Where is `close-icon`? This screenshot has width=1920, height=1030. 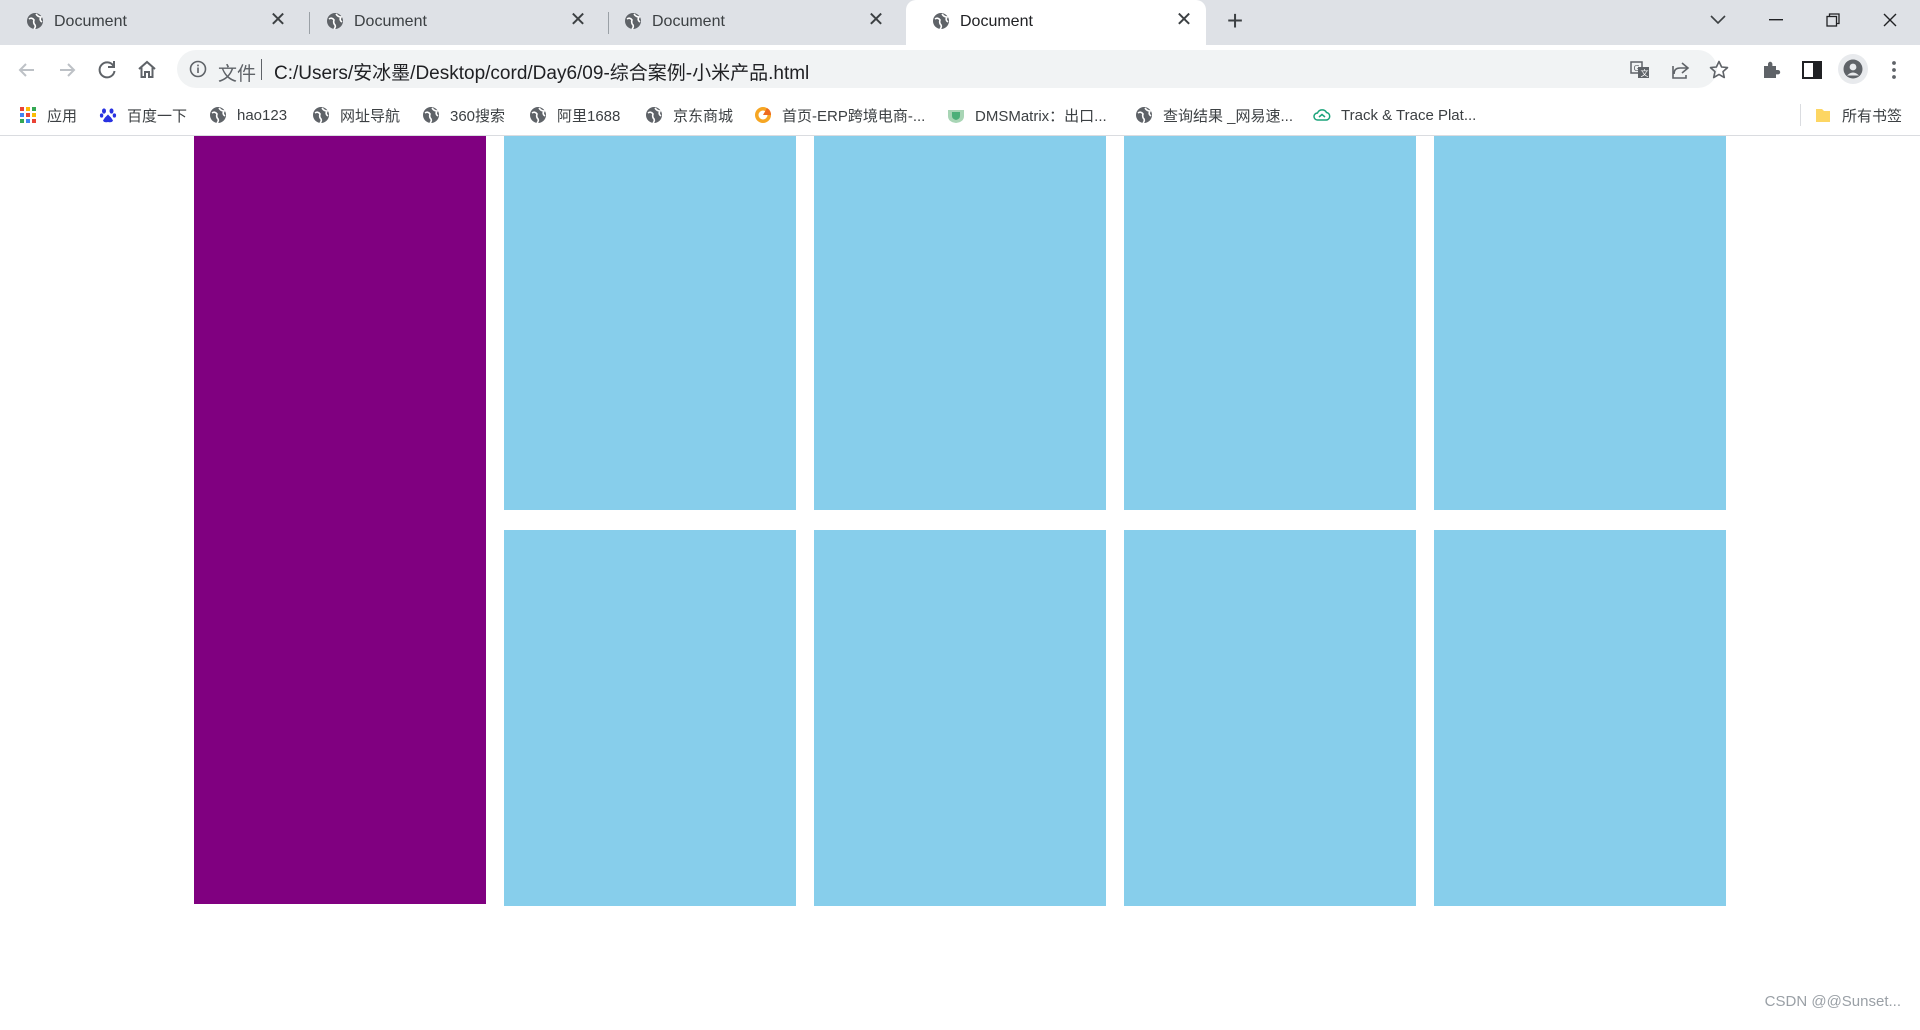 close-icon is located at coordinates (1890, 20).